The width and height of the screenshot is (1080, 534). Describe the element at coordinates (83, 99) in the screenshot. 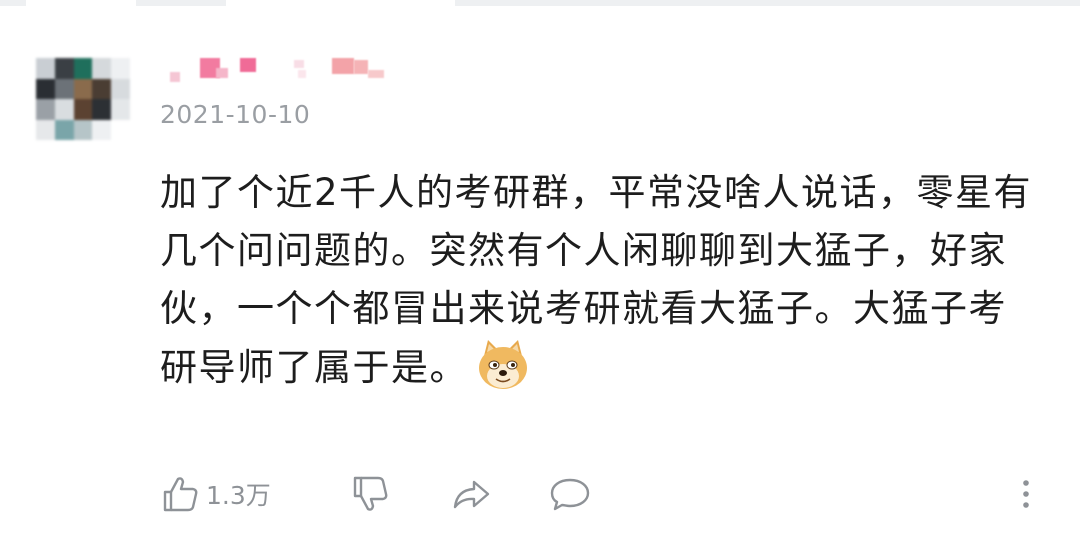

I see `avatar` at that location.